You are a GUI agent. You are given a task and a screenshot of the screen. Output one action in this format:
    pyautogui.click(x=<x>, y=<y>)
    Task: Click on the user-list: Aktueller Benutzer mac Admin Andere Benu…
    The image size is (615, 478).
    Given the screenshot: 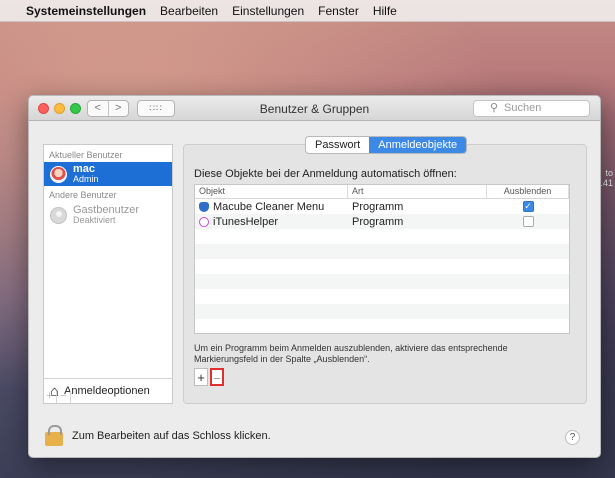 What is the action you would take?
    pyautogui.click(x=108, y=274)
    